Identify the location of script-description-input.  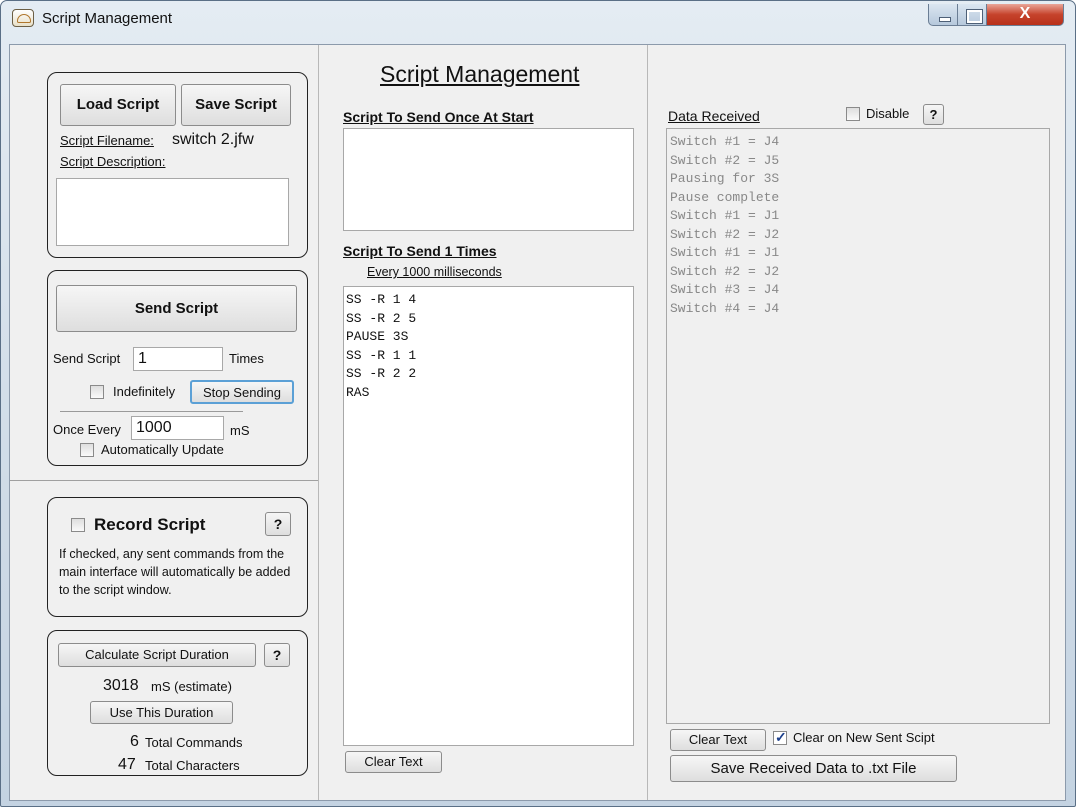
(172, 212).